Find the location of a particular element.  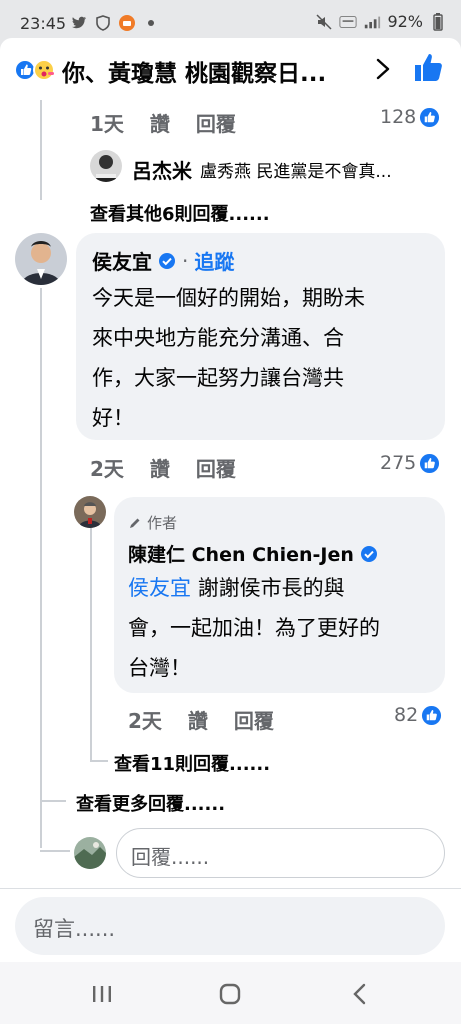

signal-icon is located at coordinates (372, 22).